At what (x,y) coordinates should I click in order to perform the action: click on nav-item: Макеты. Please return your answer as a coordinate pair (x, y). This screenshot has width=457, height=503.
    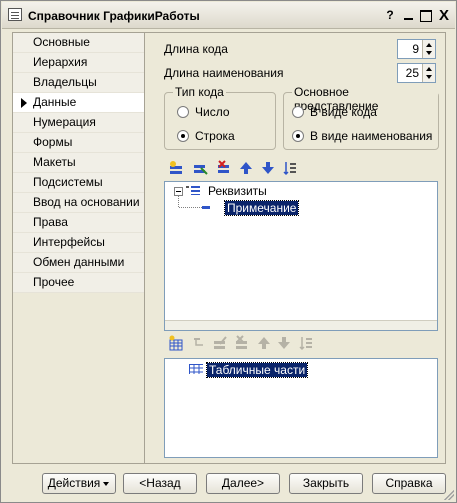
    Looking at the image, I should click on (78, 163).